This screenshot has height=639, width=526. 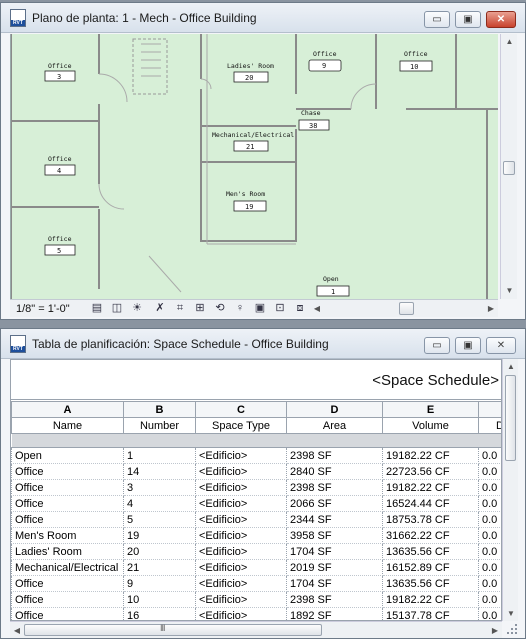 What do you see at coordinates (334, 471) in the screenshot?
I see `table-cell: 2840 SF` at bounding box center [334, 471].